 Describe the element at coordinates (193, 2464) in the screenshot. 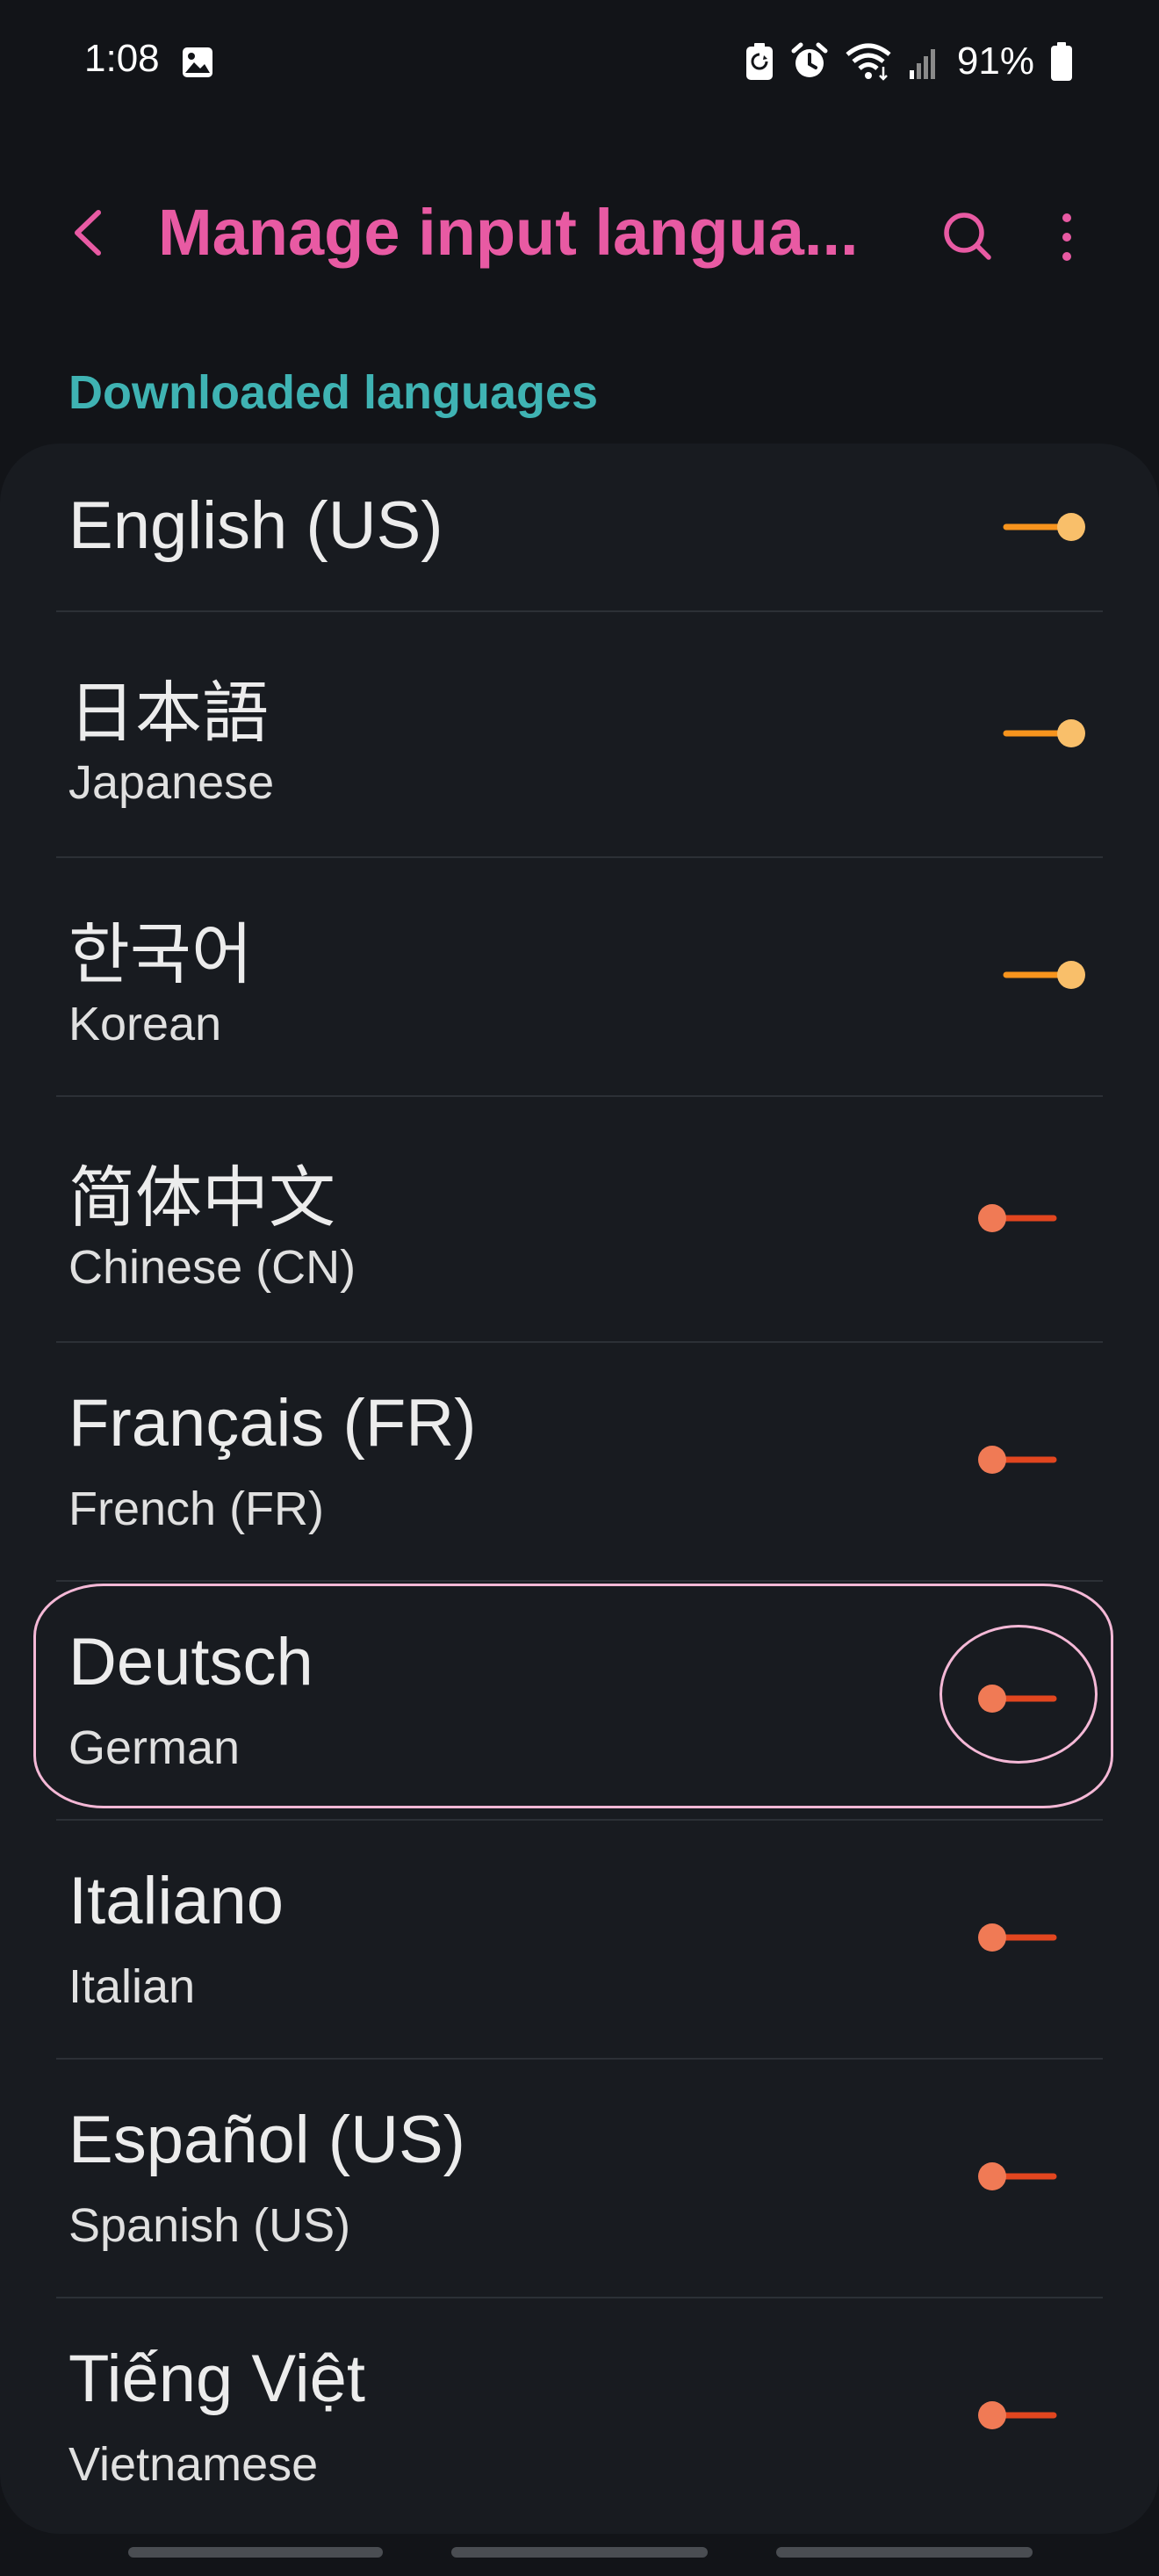

I see `language-subtitle: Vietnamese` at that location.